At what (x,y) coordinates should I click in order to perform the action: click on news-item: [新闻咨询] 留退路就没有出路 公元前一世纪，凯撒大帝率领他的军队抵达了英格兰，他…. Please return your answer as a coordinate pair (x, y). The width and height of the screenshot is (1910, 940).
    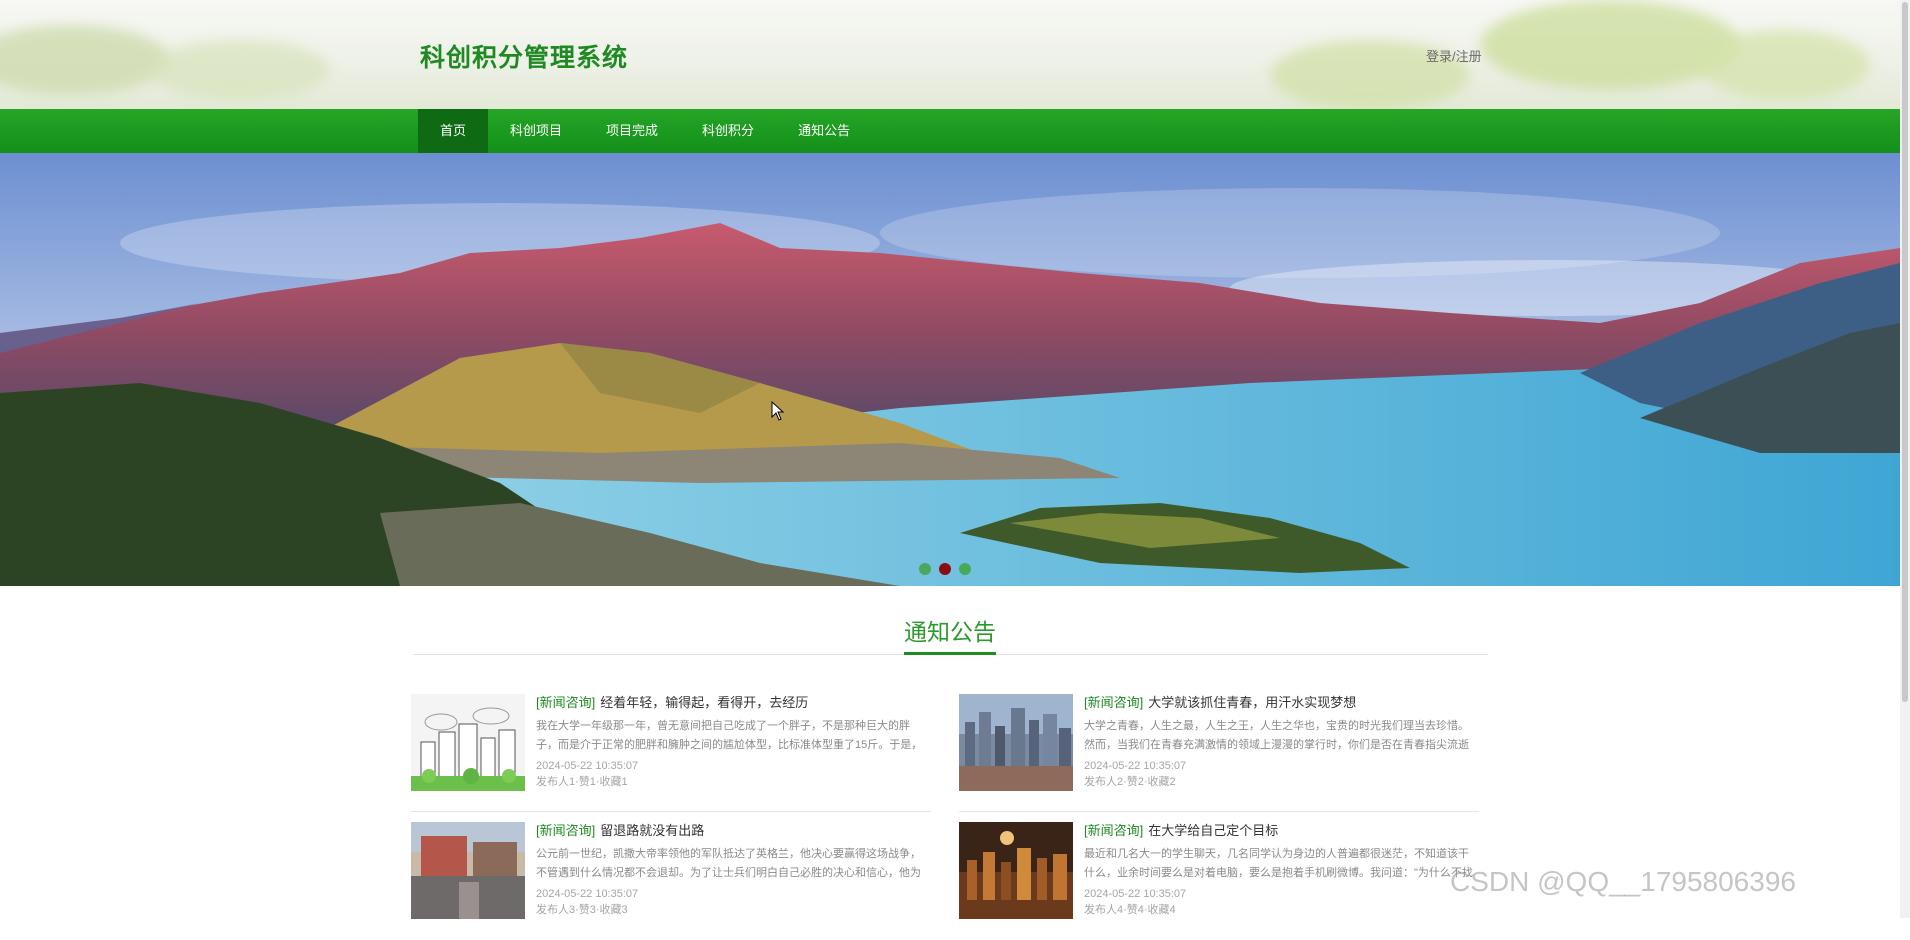
    Looking at the image, I should click on (671, 881).